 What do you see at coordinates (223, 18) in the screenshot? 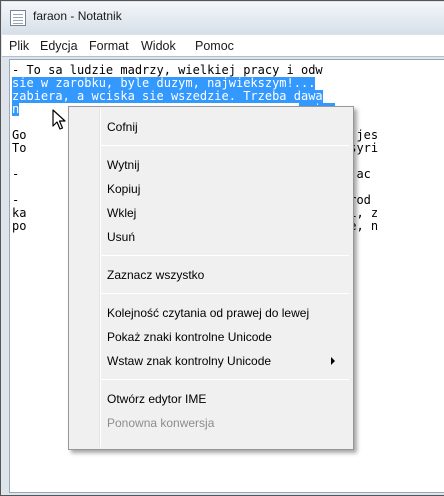
I see `title-bar: faraon - Notatnik` at bounding box center [223, 18].